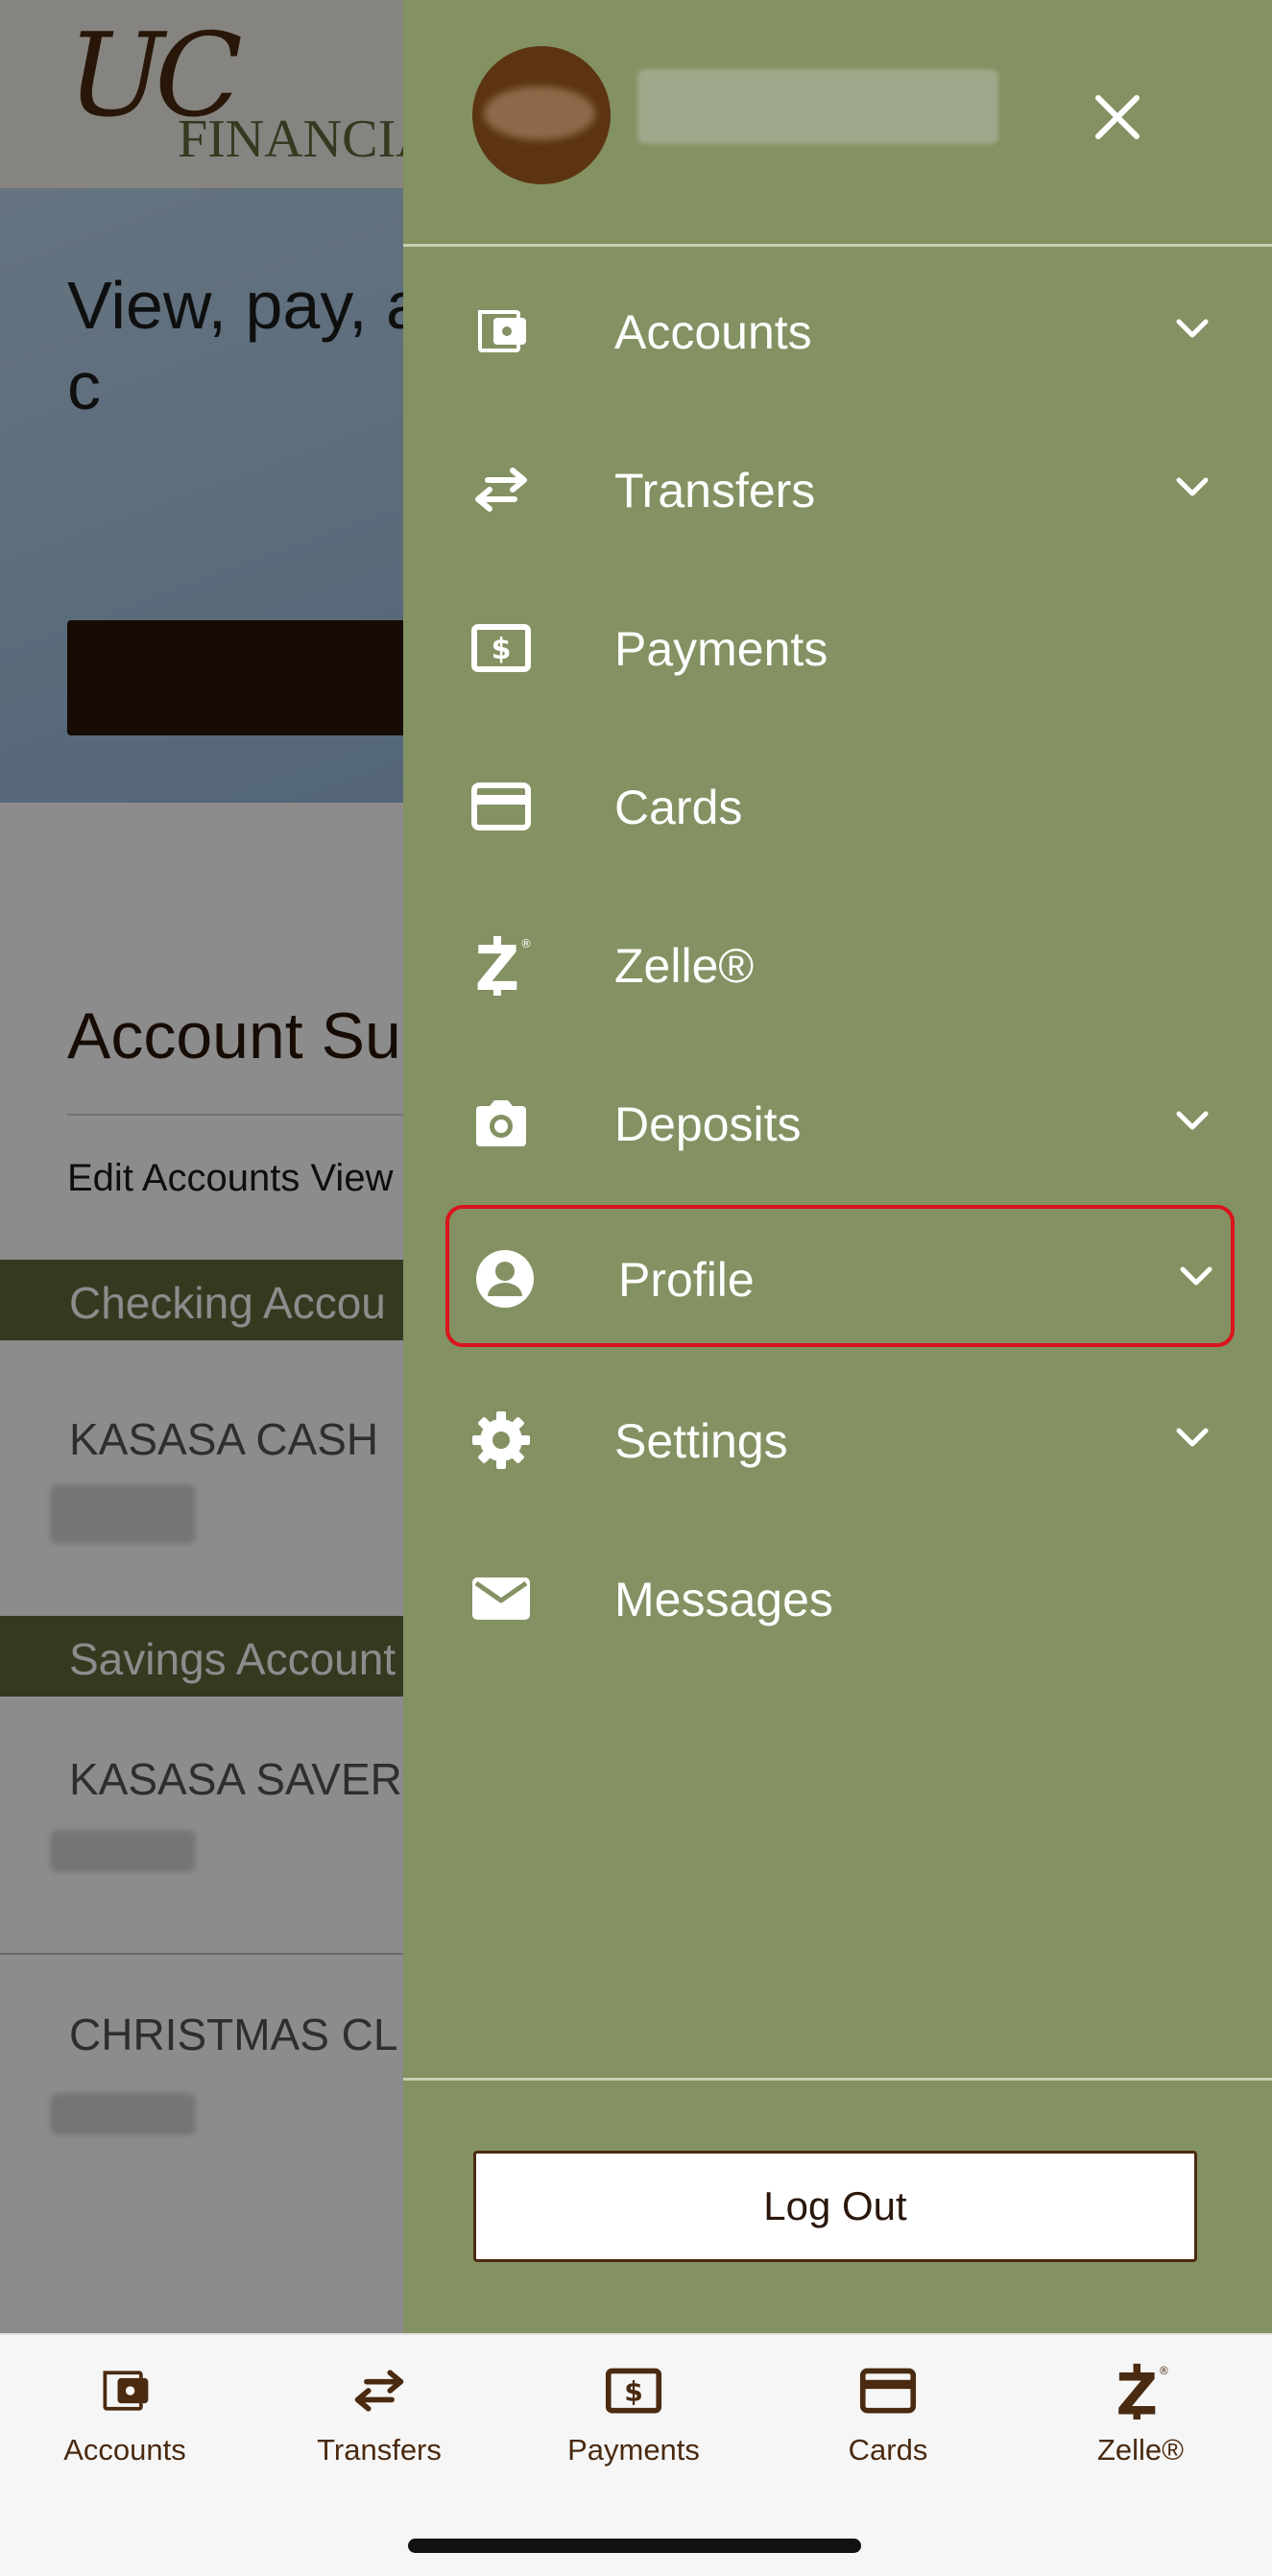 The height and width of the screenshot is (2576, 1272). Describe the element at coordinates (838, 1438) in the screenshot. I see `menu-item-settings: Settings` at that location.